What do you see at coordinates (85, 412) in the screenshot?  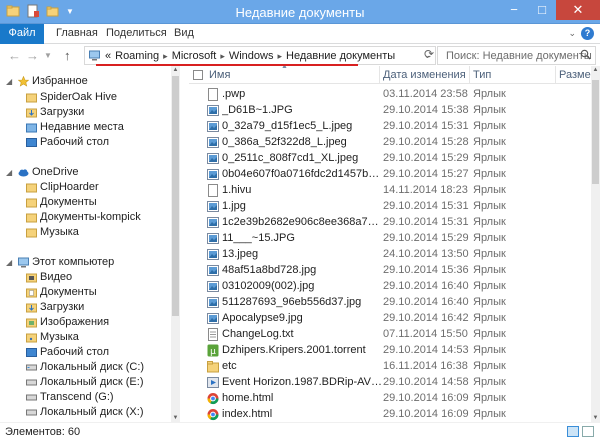 I see `nav-item-drive-x: Локальный диск (X:)` at bounding box center [85, 412].